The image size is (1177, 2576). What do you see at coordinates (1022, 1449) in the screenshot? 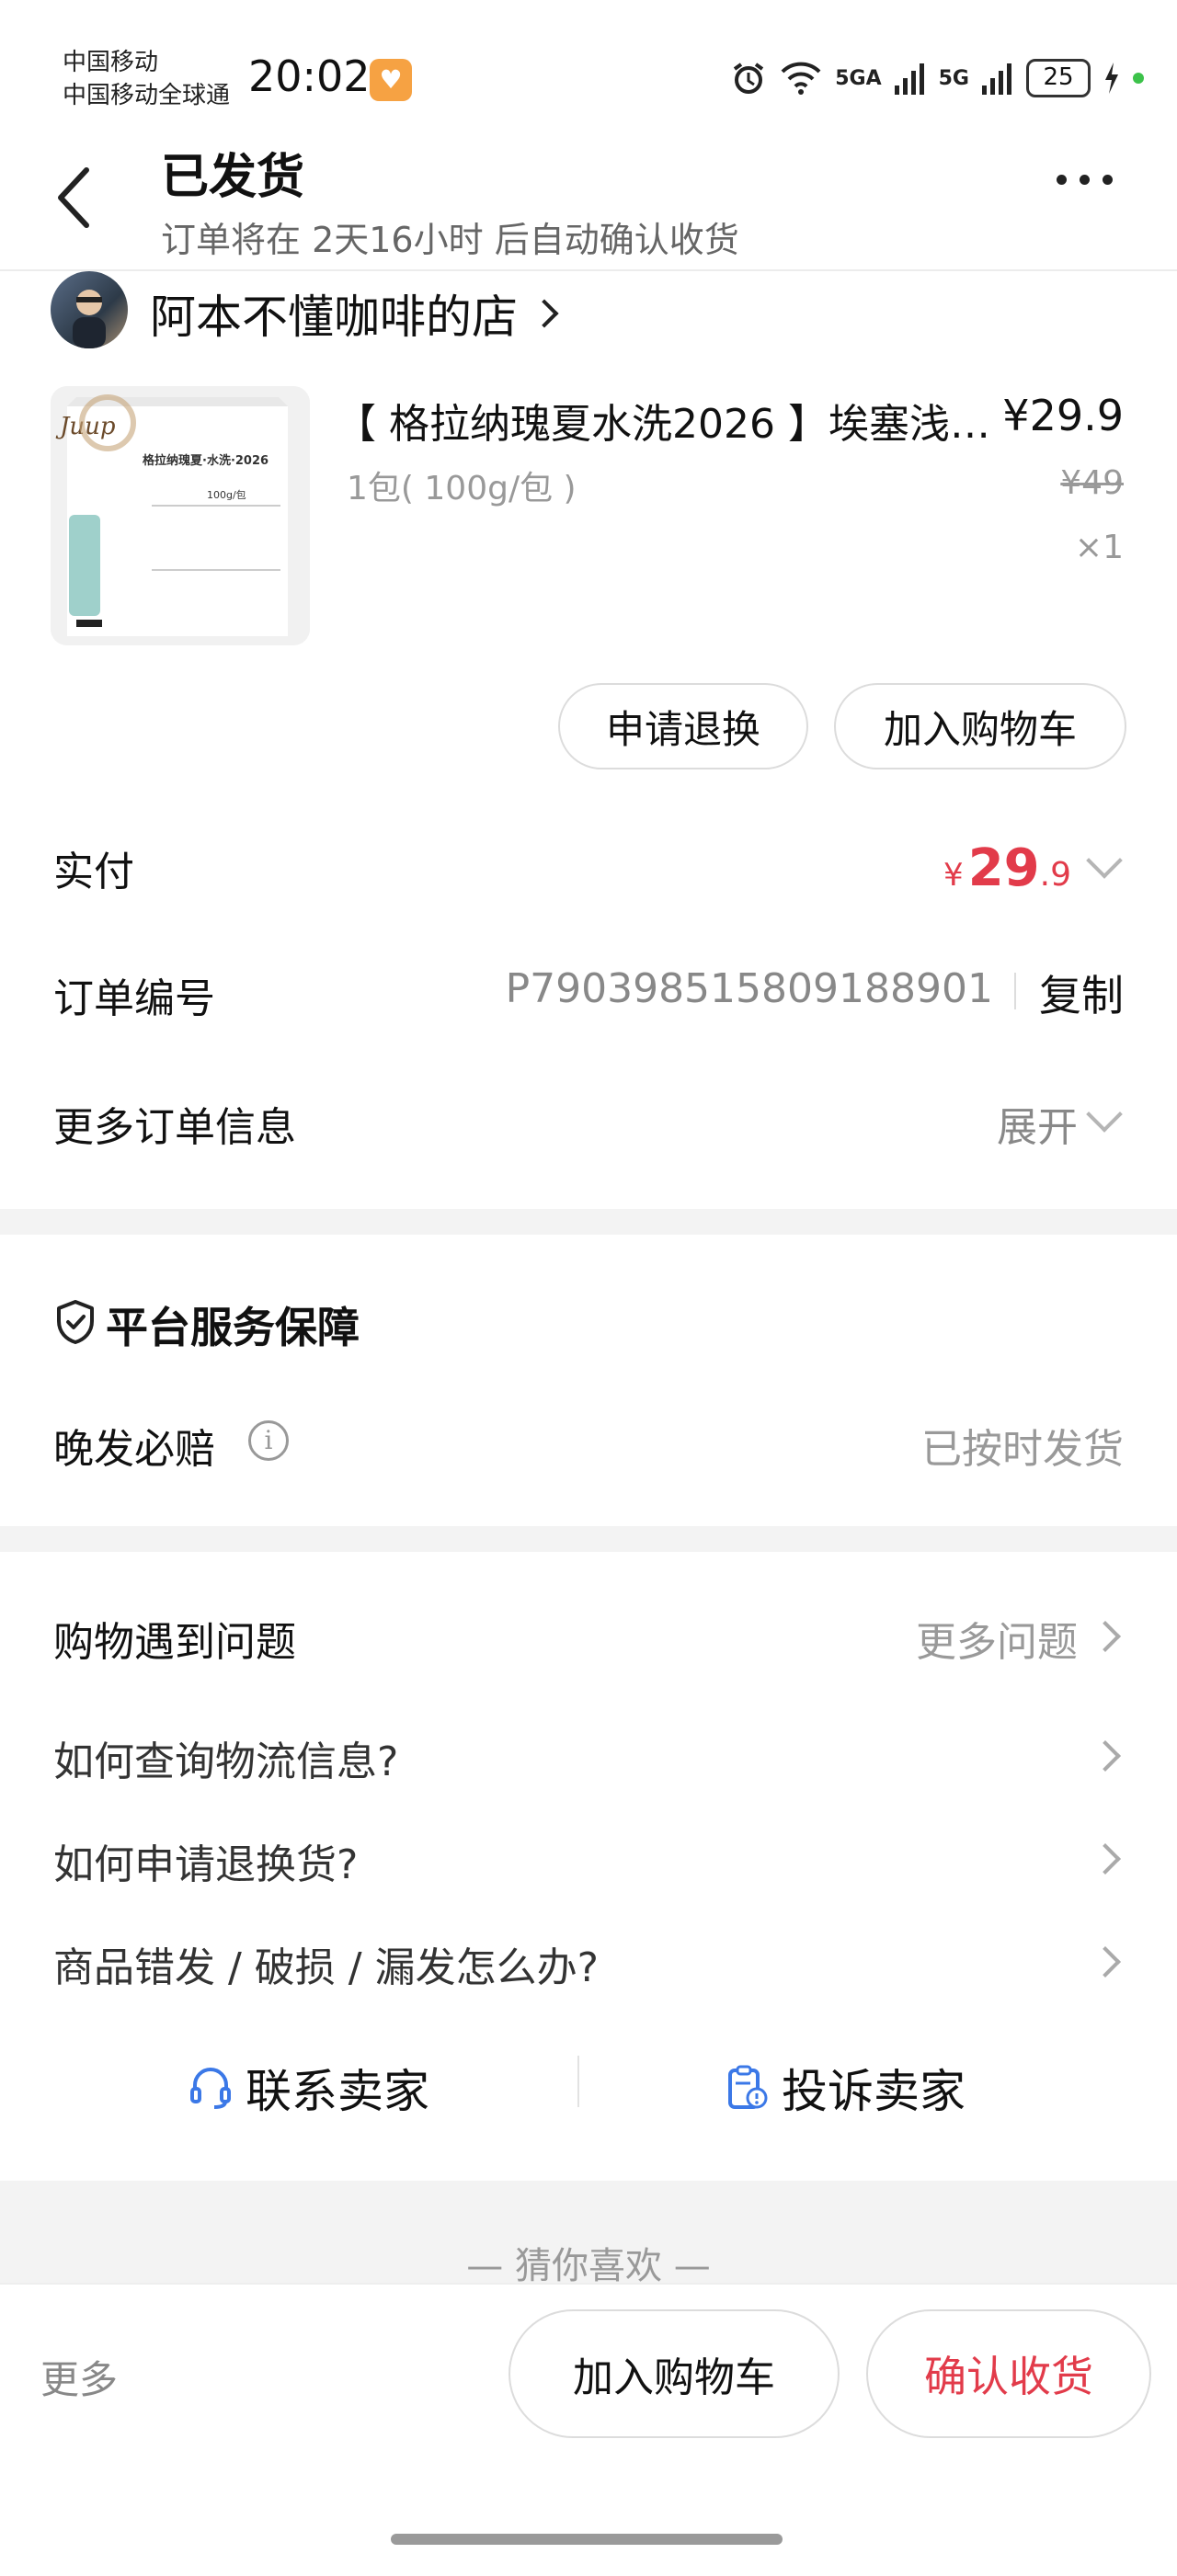
I see `shipping-status: 已按时发货` at bounding box center [1022, 1449].